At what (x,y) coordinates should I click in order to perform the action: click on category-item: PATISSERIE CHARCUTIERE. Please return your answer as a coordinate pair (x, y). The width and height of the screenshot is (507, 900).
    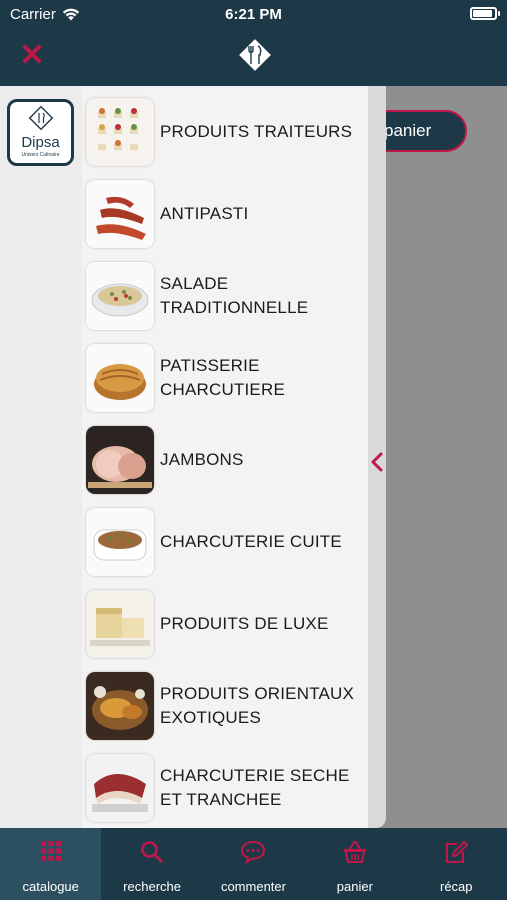
    Looking at the image, I should click on (226, 378).